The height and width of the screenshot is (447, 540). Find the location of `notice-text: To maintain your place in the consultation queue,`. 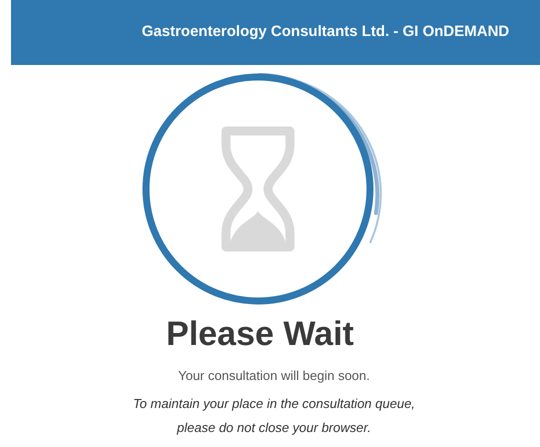

notice-text: To maintain your place in the consultation queue, is located at coordinates (274, 403).